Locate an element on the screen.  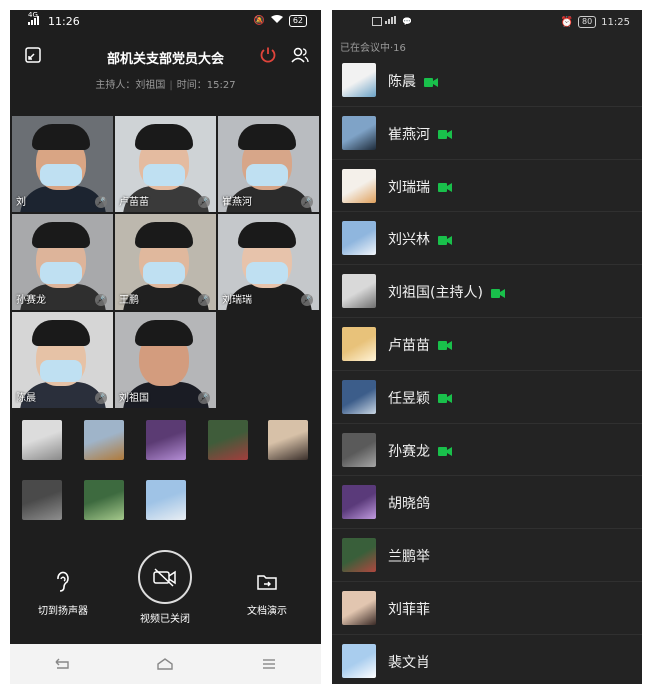
video-tile: 卢苗苗 🎤 is located at coordinates (165, 164).